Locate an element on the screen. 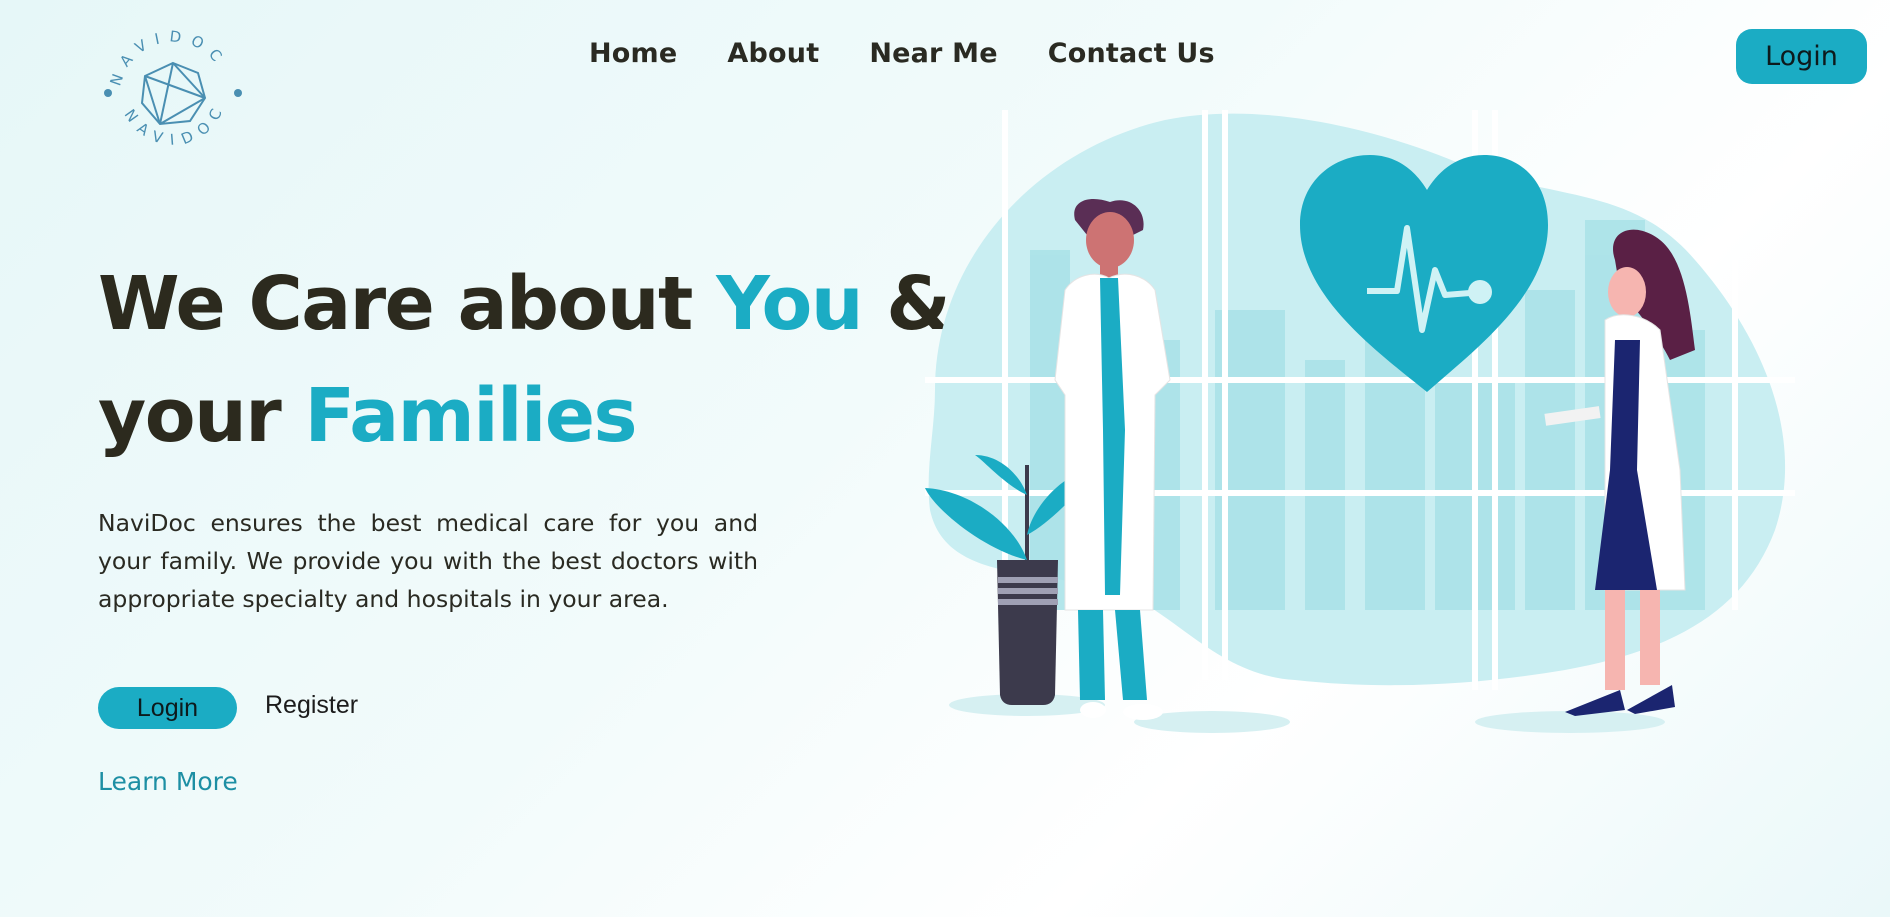 The image size is (1890, 917). logo-ring-text-bottom: NAVIDOC is located at coordinates (171, 123).